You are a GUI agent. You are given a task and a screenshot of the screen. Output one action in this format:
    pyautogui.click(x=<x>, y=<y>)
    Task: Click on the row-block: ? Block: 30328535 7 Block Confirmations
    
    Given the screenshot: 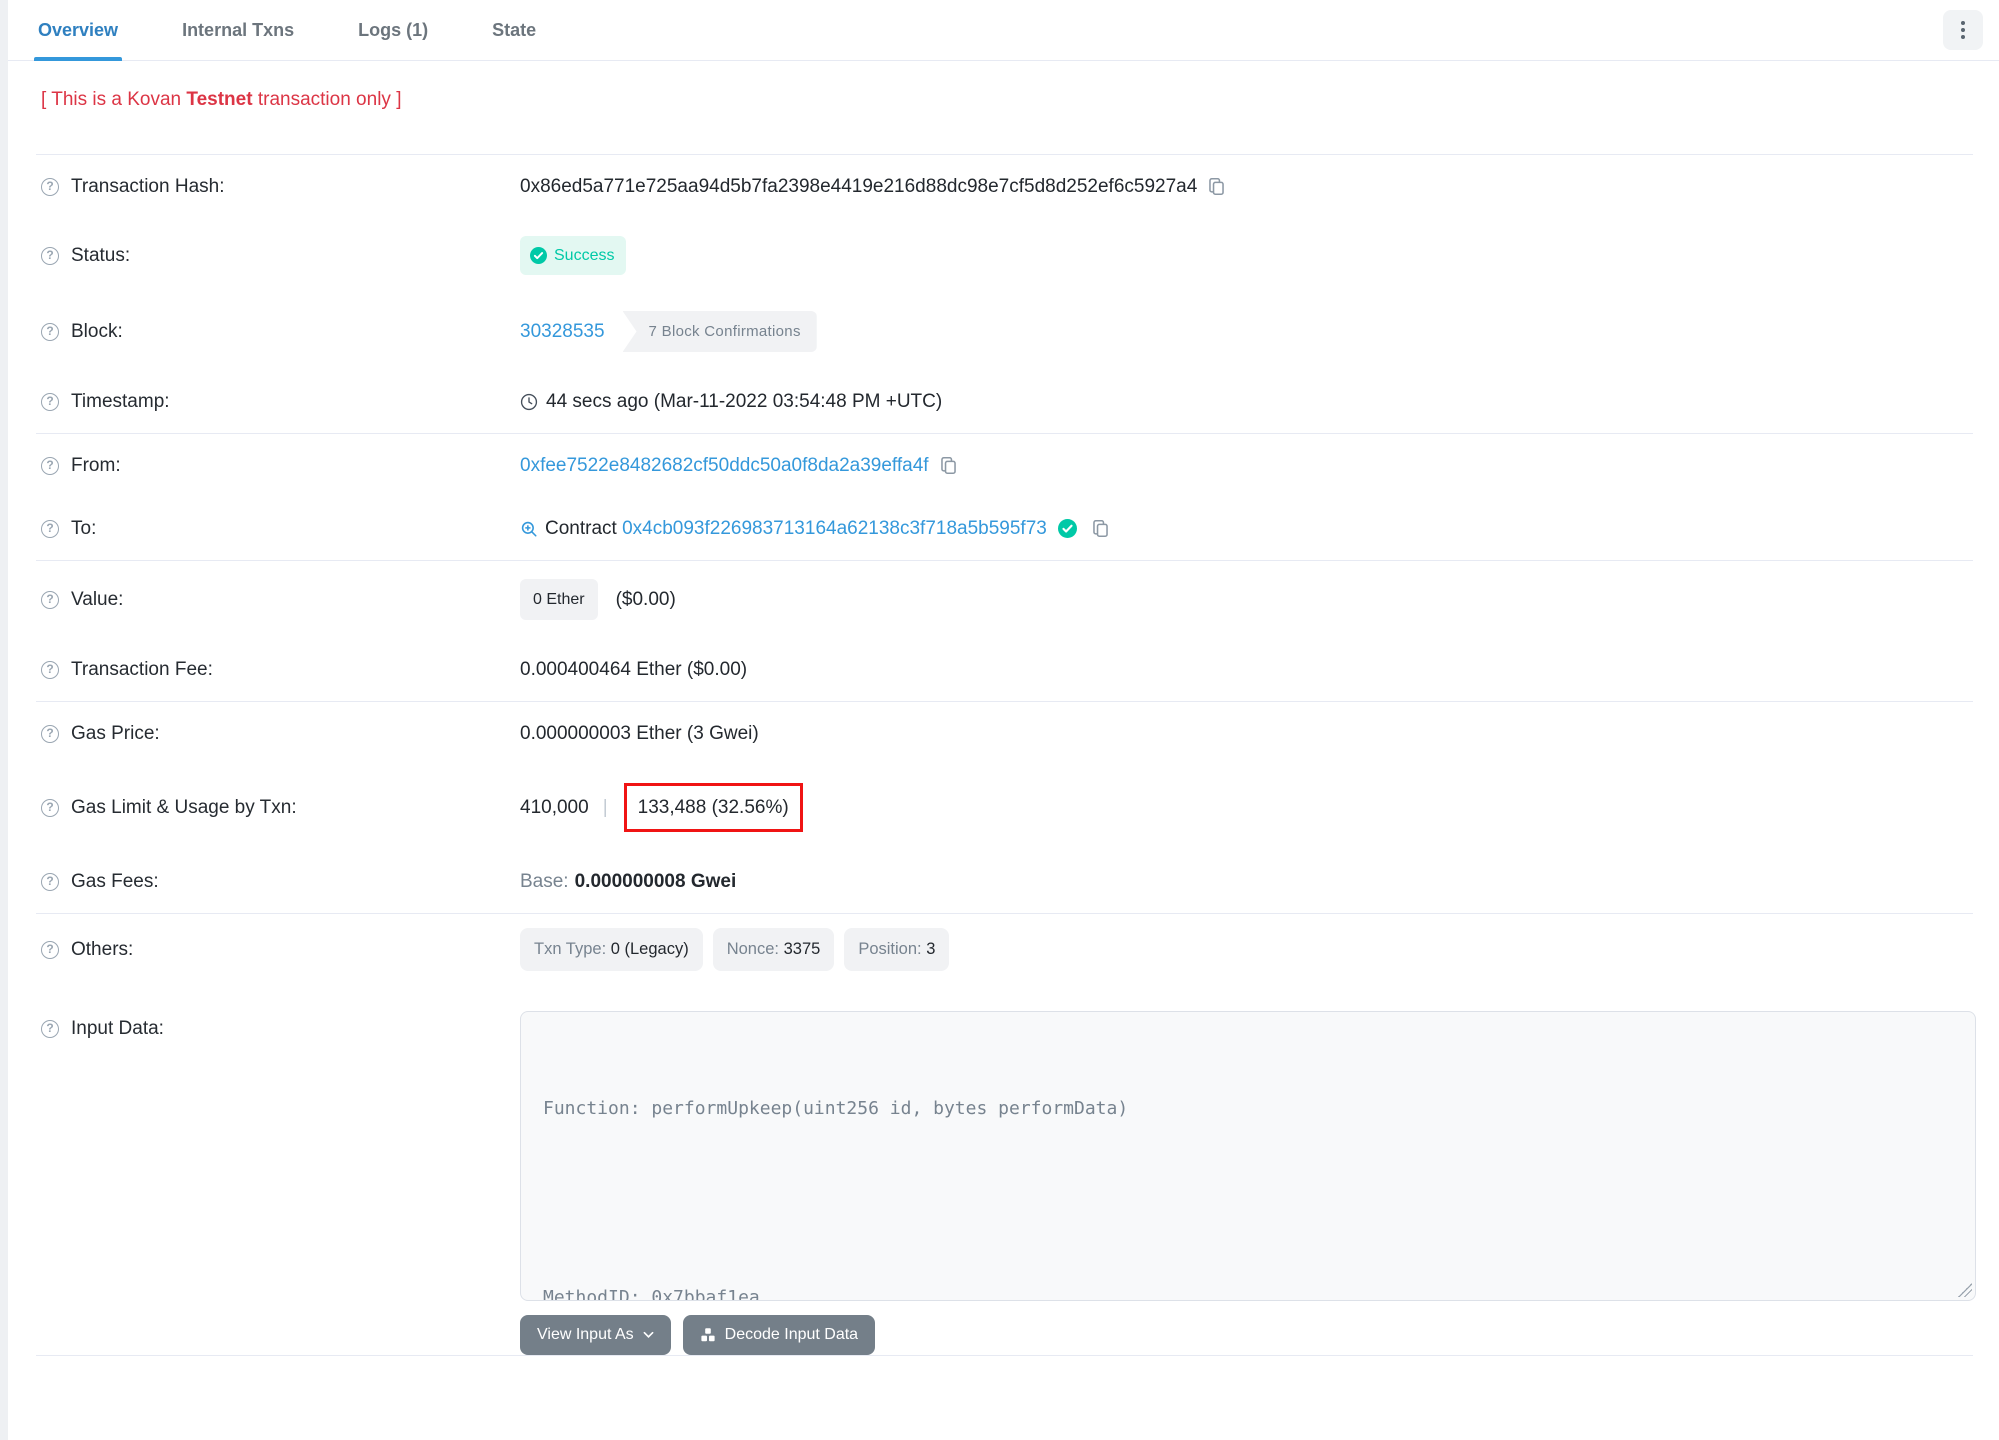 What is the action you would take?
    pyautogui.click(x=1004, y=331)
    